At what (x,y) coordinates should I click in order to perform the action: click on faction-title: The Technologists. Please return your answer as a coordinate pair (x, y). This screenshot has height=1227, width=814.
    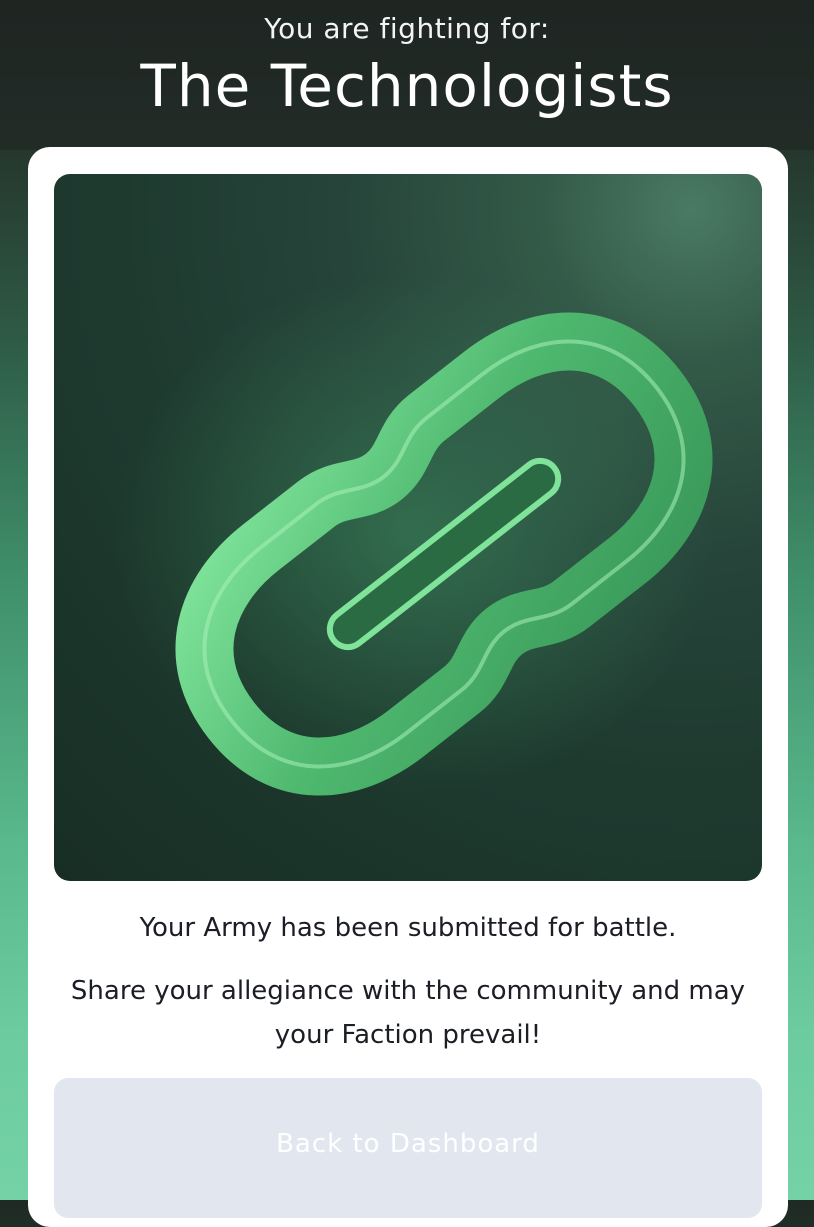
    Looking at the image, I should click on (407, 86).